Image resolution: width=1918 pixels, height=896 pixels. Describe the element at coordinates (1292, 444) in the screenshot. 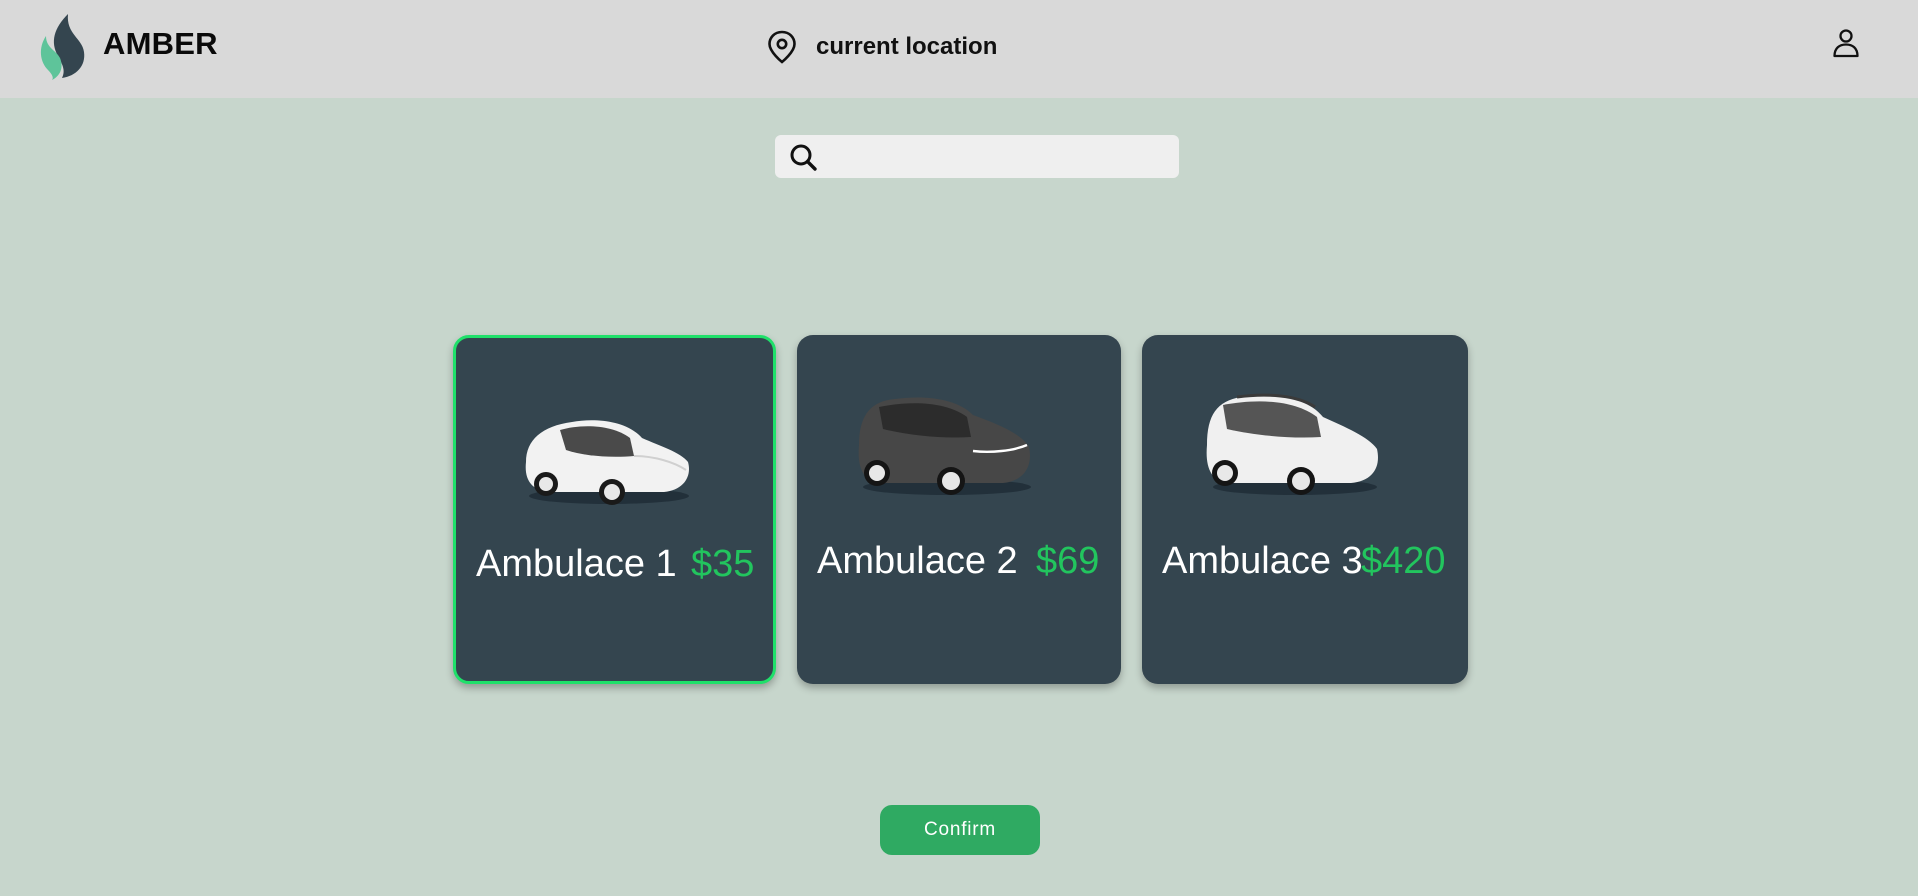

I see `white-minivan-image` at that location.